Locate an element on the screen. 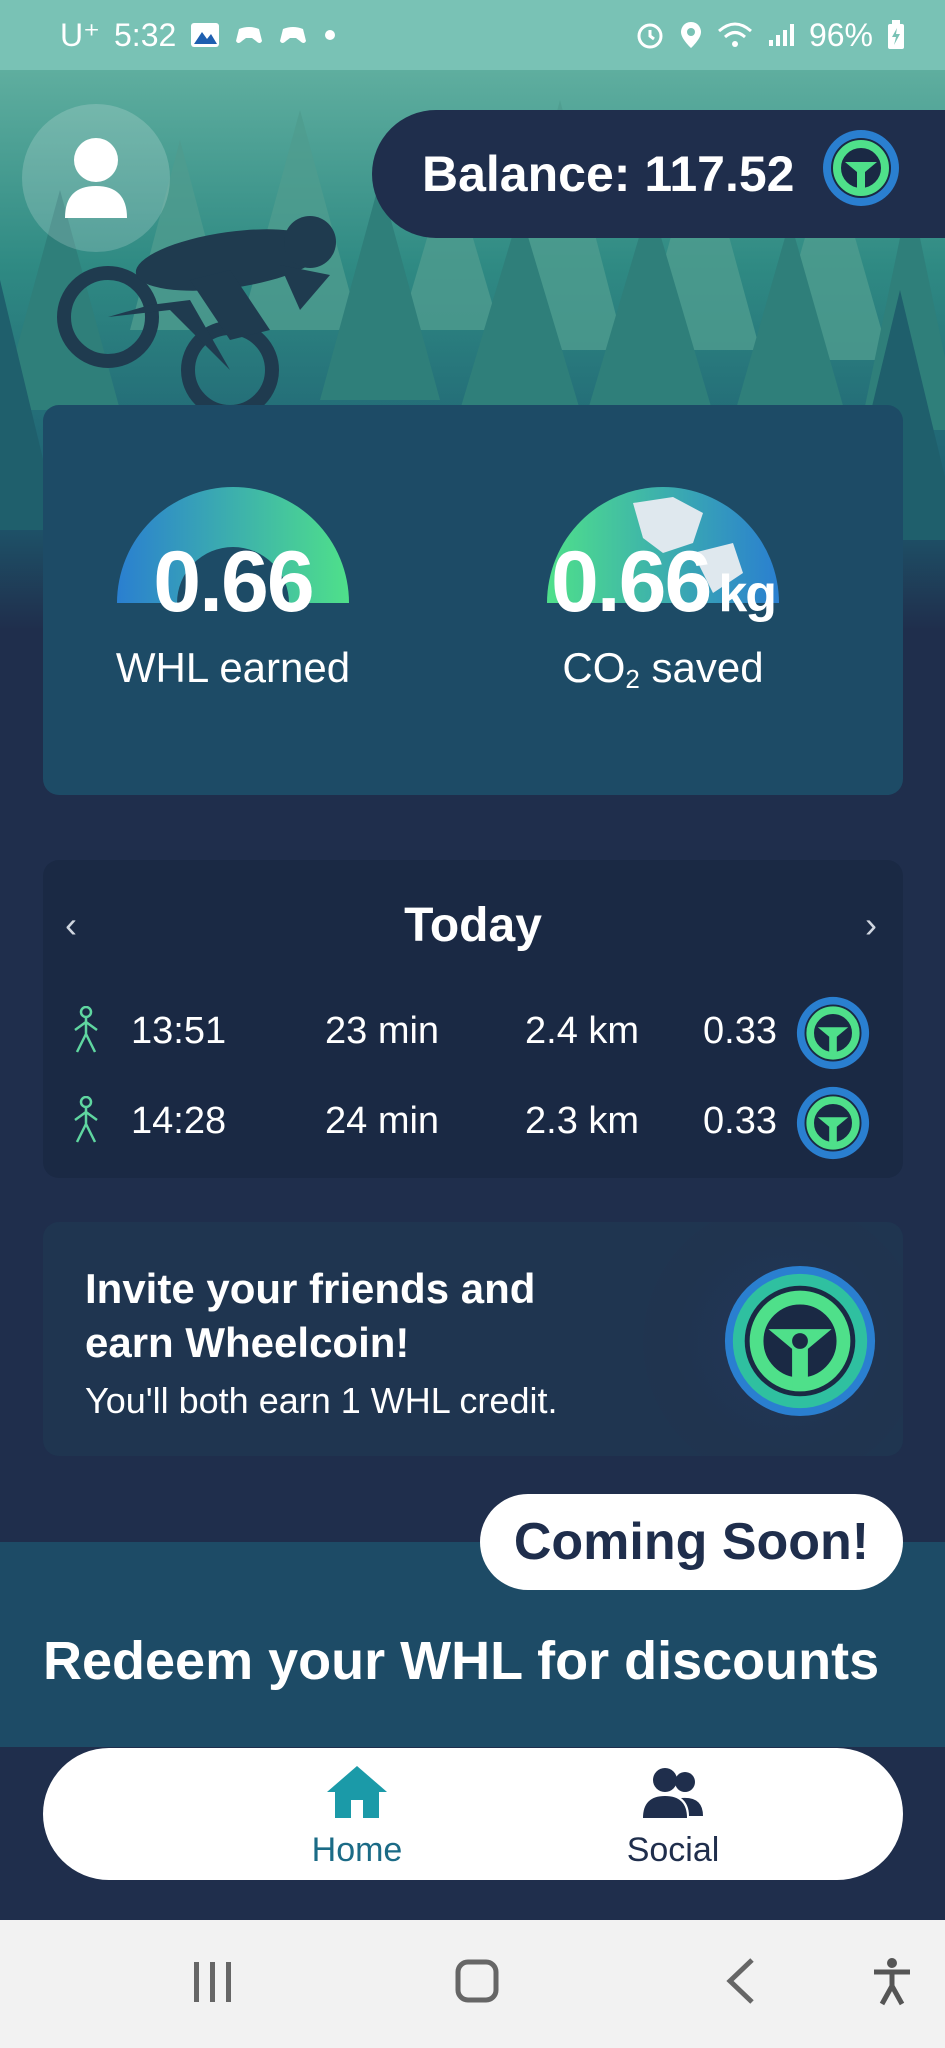  user-icon is located at coordinates (96, 178).